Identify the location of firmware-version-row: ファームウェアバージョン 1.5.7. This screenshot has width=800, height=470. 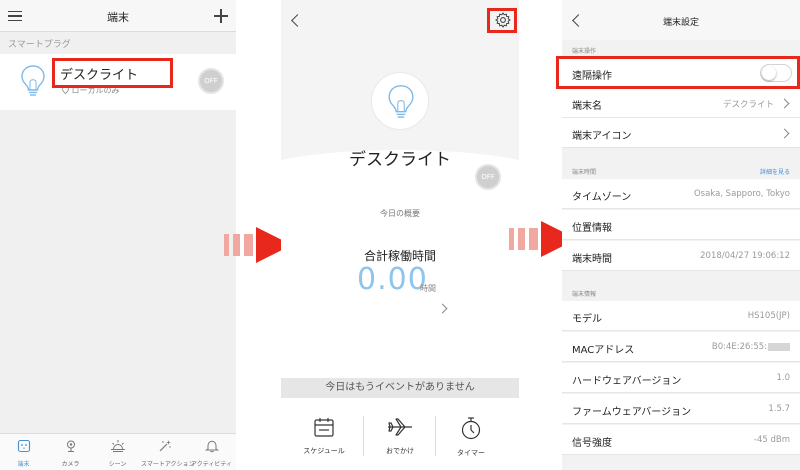
(681, 409).